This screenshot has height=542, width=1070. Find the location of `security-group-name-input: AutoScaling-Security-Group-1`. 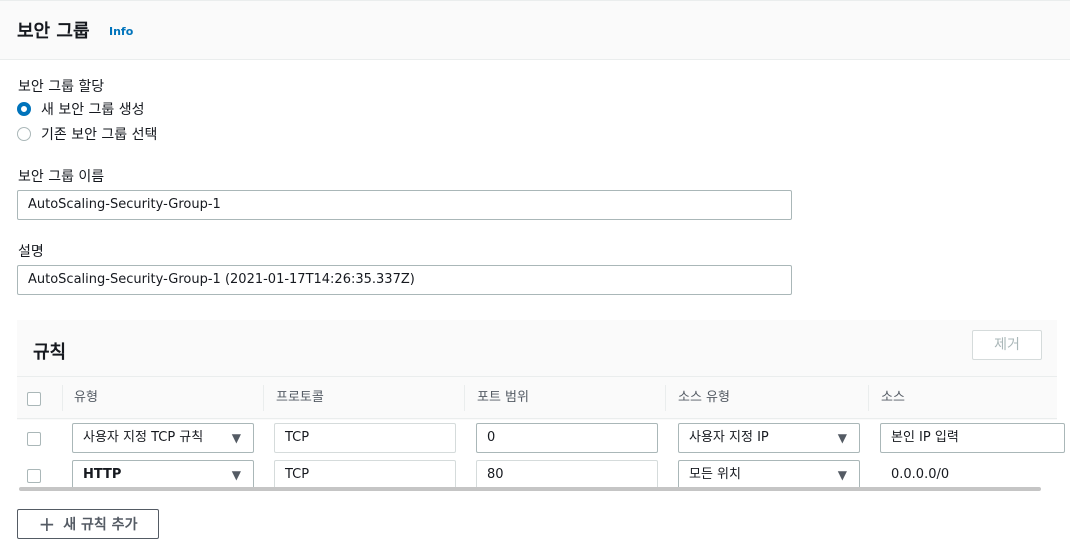

security-group-name-input: AutoScaling-Security-Group-1 is located at coordinates (404, 205).